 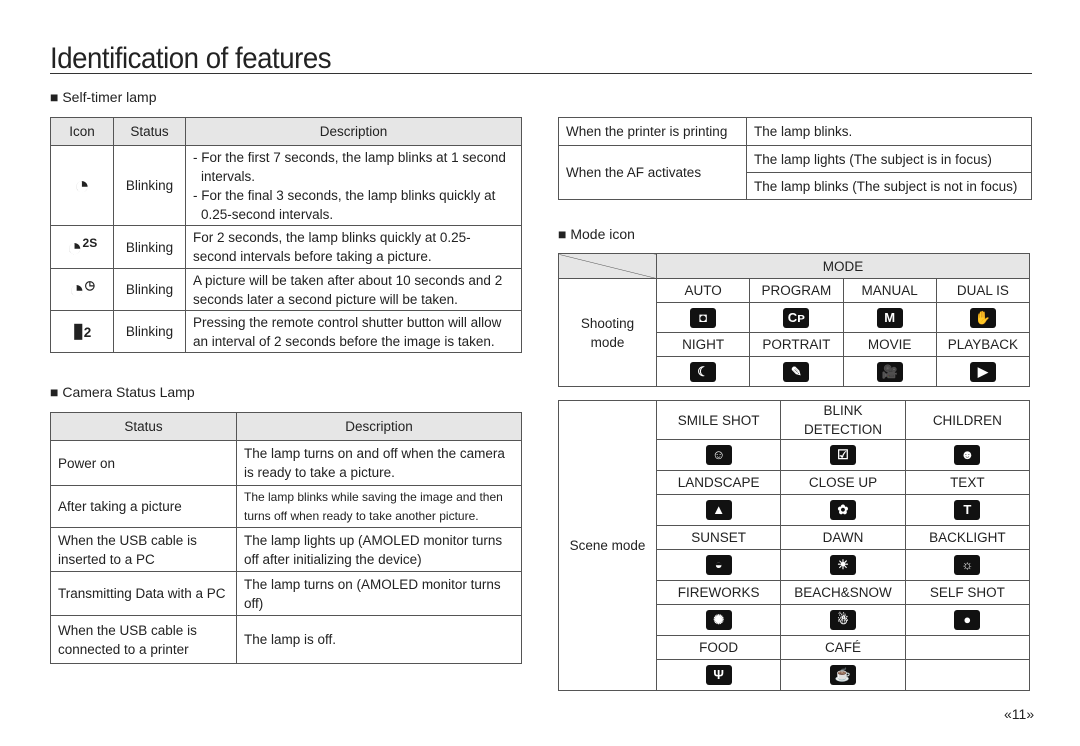 I want to click on sunset-icon: ◒, so click(x=718, y=565).